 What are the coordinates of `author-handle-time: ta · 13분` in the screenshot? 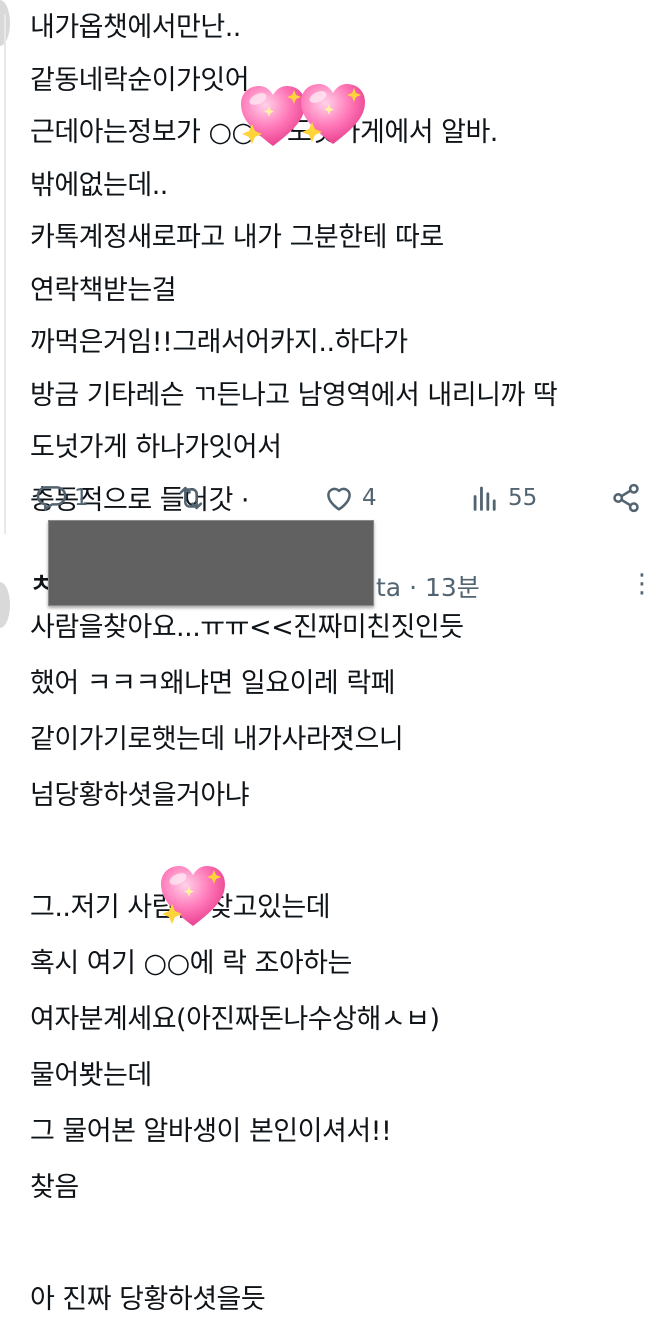 It's located at (428, 586).